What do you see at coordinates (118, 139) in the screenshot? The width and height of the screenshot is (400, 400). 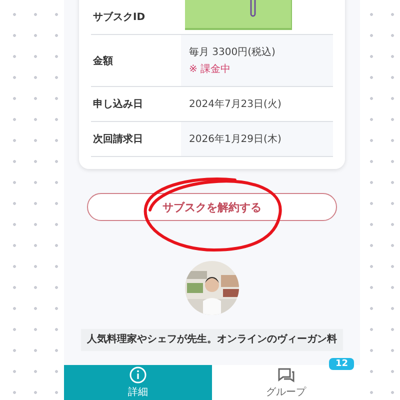 I see `row-label: 次回請求日` at bounding box center [118, 139].